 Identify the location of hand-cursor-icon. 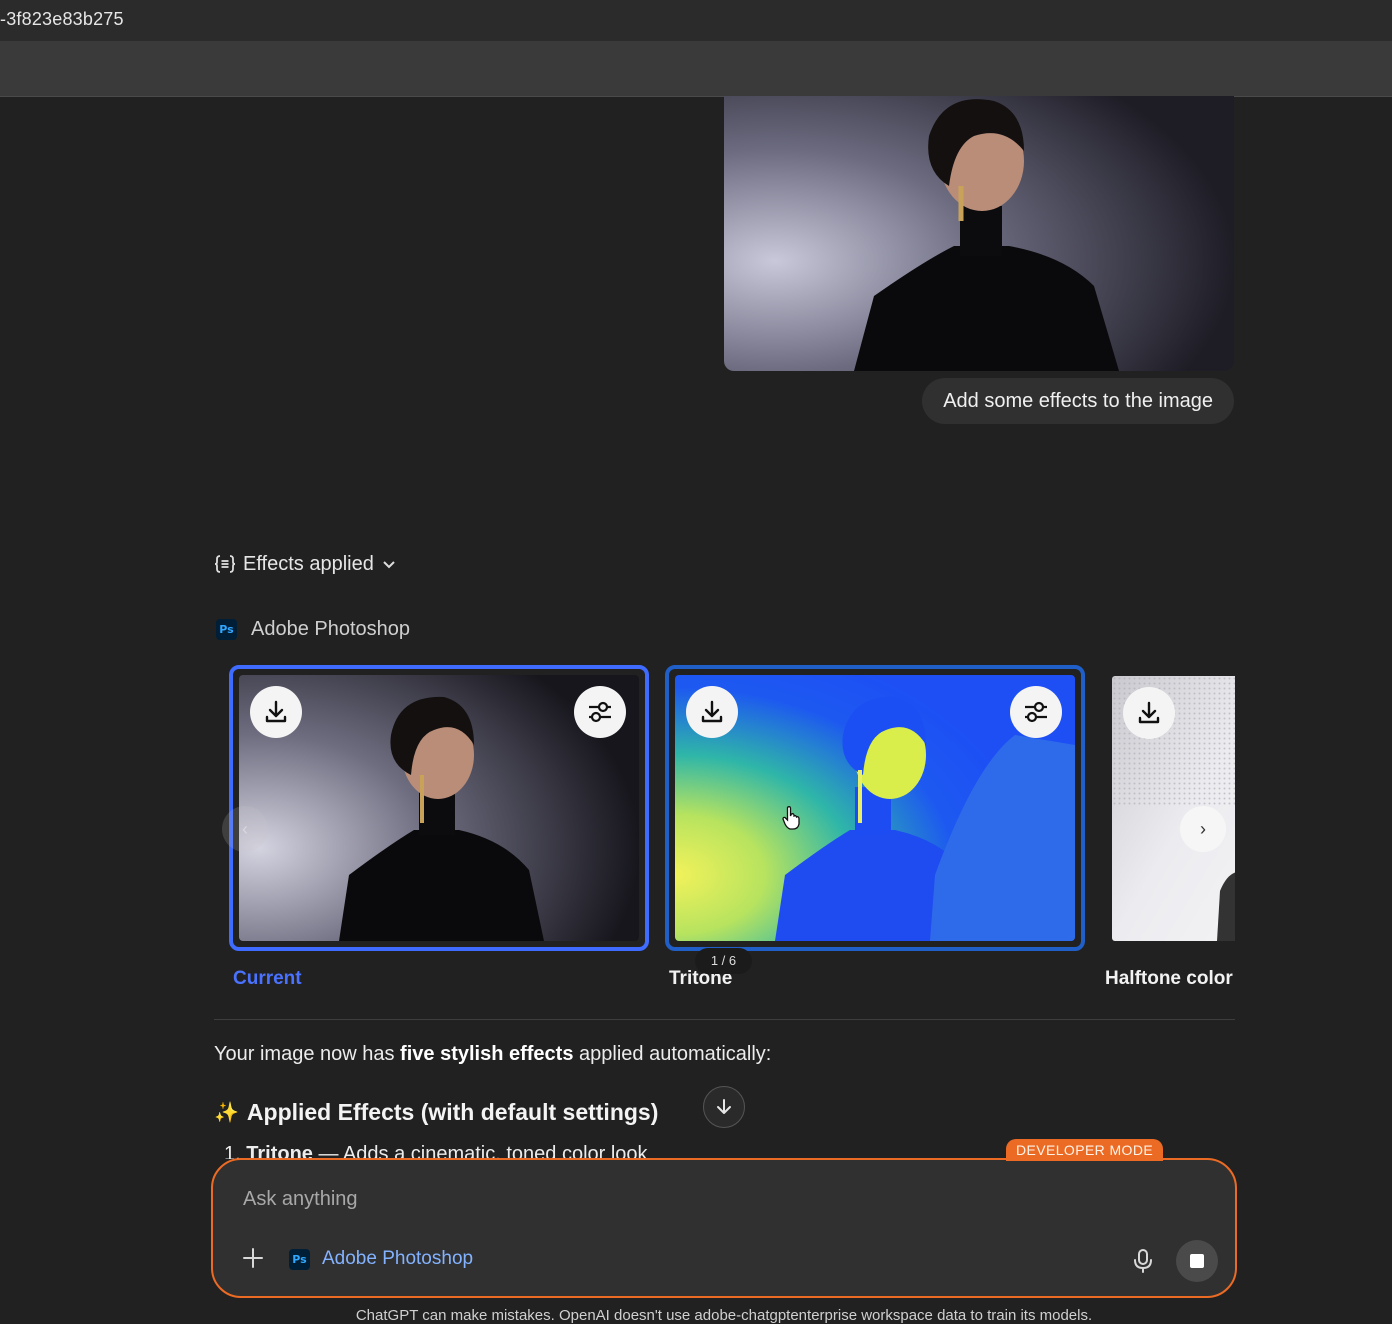
(791, 818).